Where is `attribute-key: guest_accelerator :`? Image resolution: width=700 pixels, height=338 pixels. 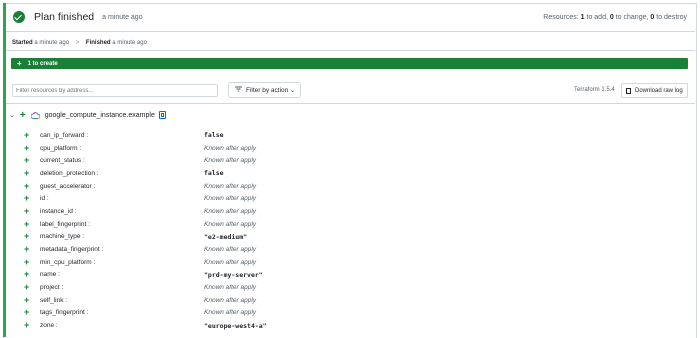 attribute-key: guest_accelerator : is located at coordinates (68, 186).